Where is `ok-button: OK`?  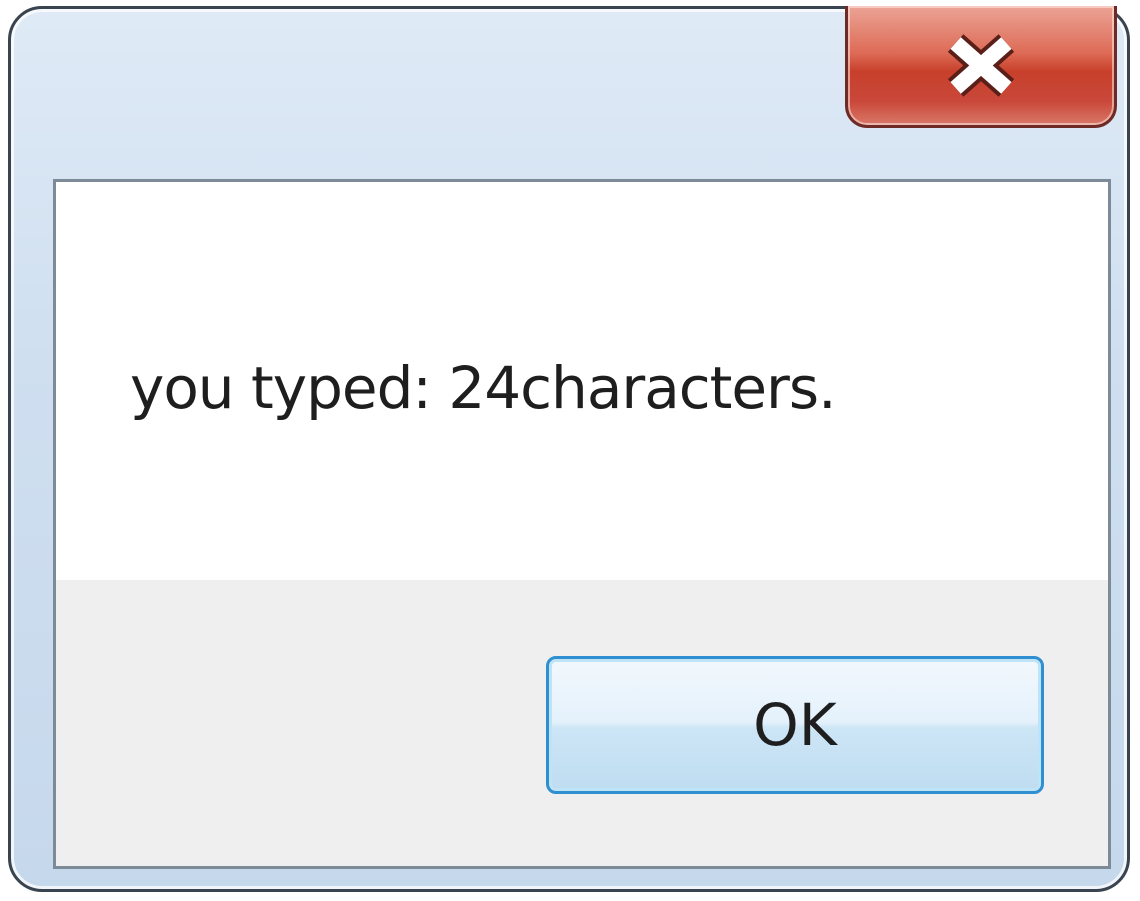
ok-button: OK is located at coordinates (795, 725).